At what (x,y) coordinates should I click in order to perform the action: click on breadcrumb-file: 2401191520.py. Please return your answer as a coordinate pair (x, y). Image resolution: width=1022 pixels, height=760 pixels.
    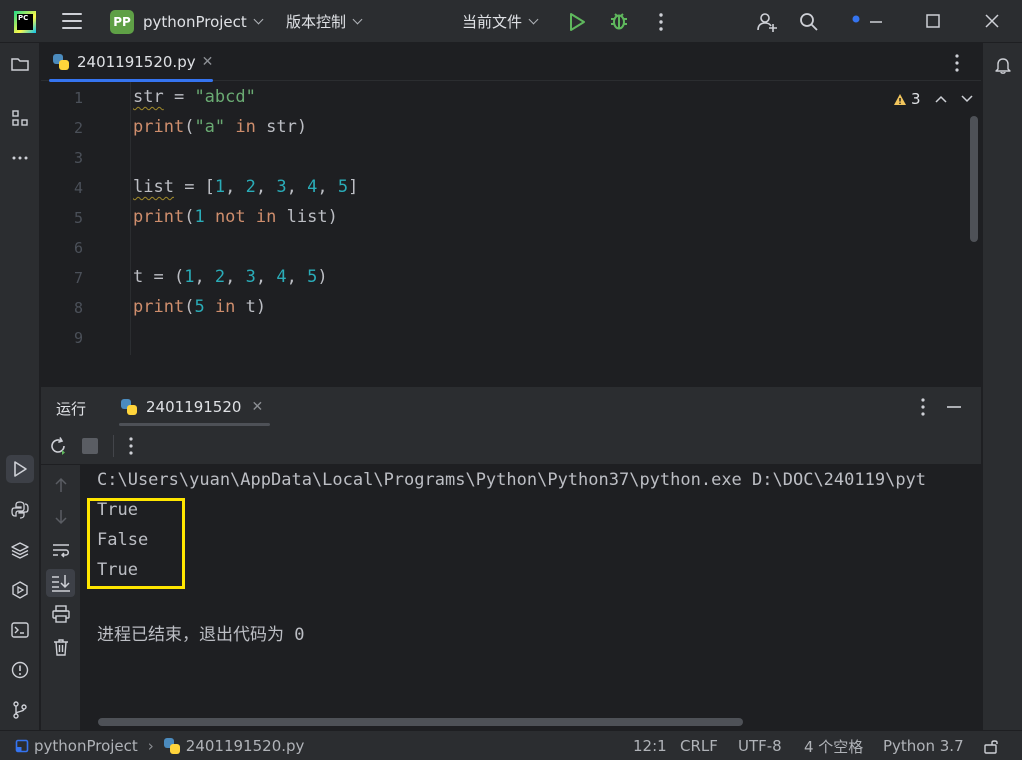
    Looking at the image, I should click on (245, 746).